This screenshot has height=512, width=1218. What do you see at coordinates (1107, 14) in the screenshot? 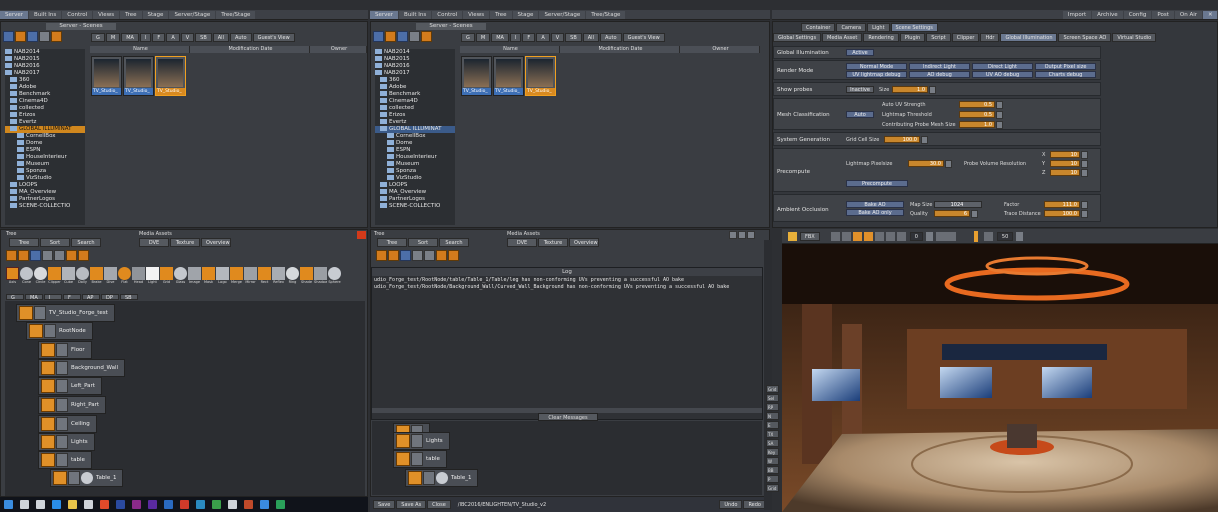
I see `menu-archive: Archive` at bounding box center [1107, 14].